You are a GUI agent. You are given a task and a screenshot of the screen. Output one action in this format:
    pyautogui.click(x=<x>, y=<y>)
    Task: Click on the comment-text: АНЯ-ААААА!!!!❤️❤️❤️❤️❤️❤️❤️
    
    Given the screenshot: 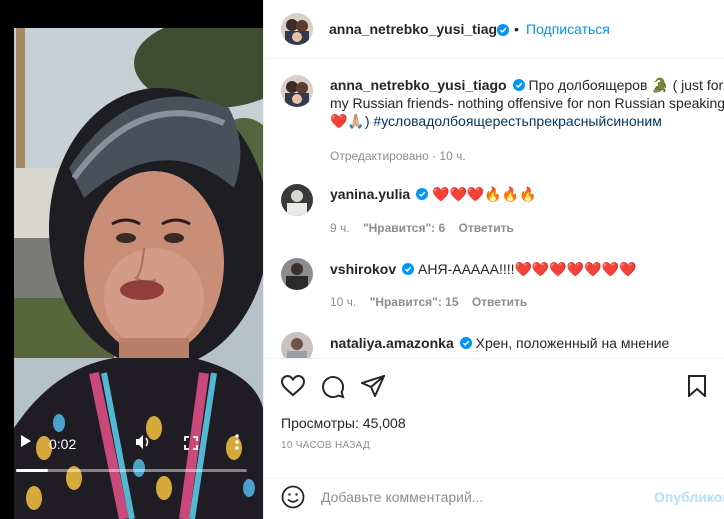 What is the action you would take?
    pyautogui.click(x=527, y=269)
    